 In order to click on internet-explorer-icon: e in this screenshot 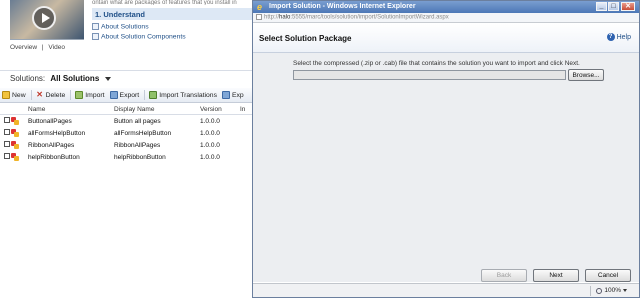, I will do `click(260, 7)`.